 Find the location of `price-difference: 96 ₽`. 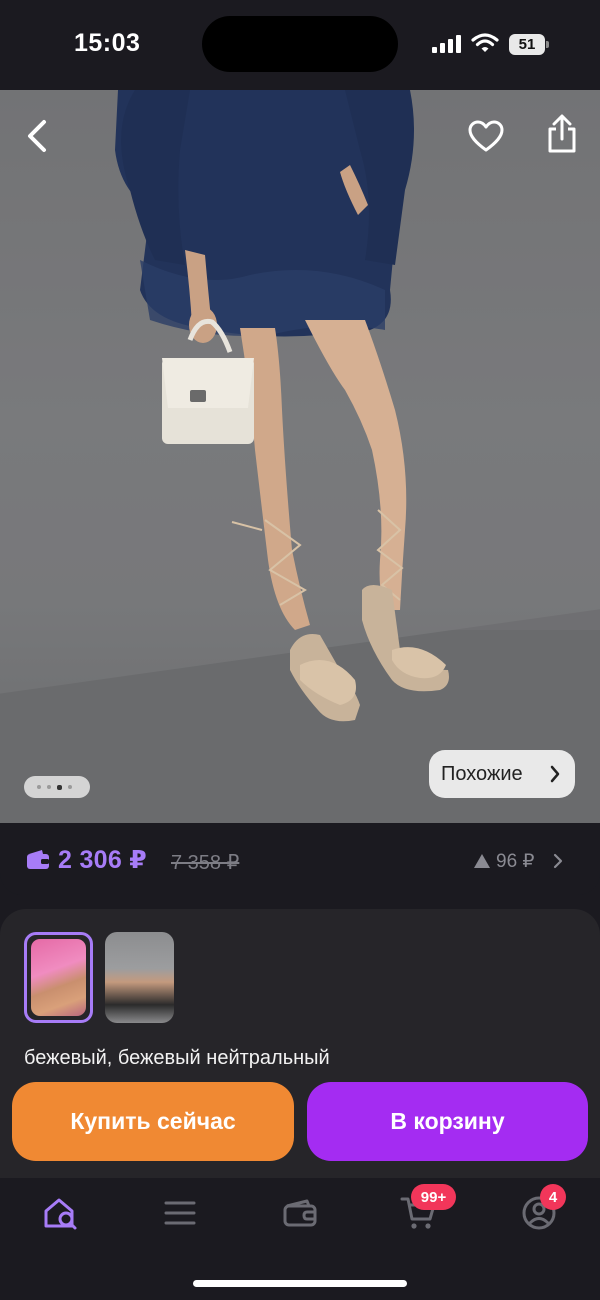

price-difference: 96 ₽ is located at coordinates (515, 861).